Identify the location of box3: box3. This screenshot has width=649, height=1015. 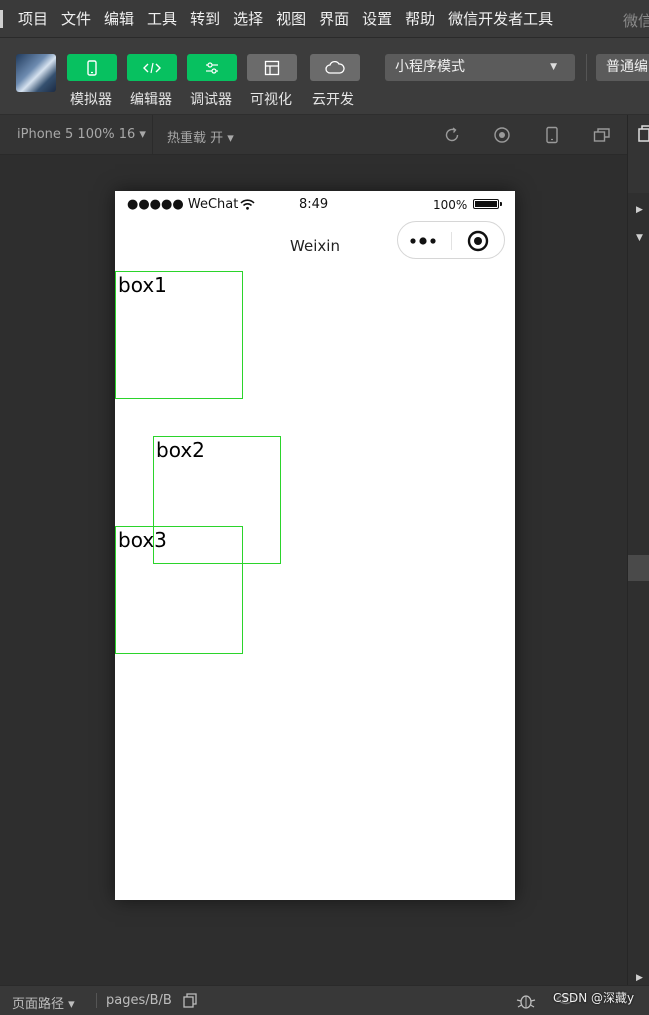
(179, 590).